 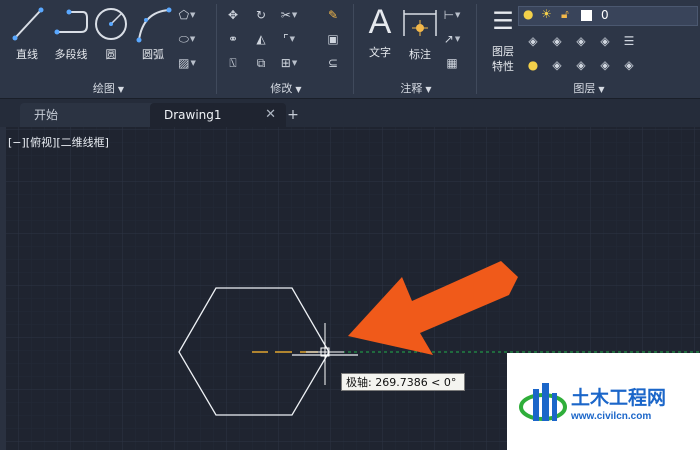 I want to click on offset-icon: ⊆, so click(x=333, y=63).